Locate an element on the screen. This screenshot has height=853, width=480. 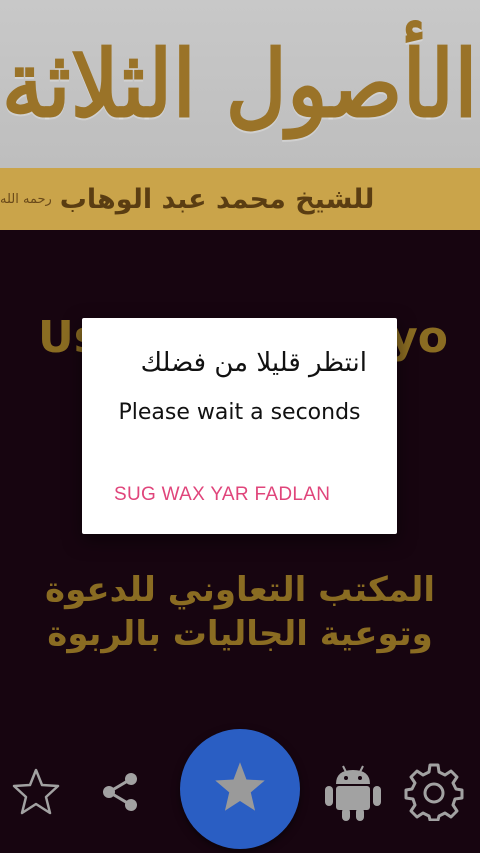
banner-title: الأصول الثلاثة is located at coordinates (241, 84).